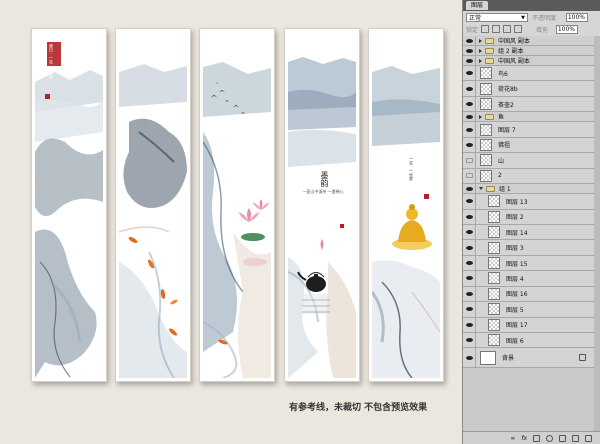  Describe the element at coordinates (515, 341) in the screenshot. I see `layer-name: 图层 6` at that location.